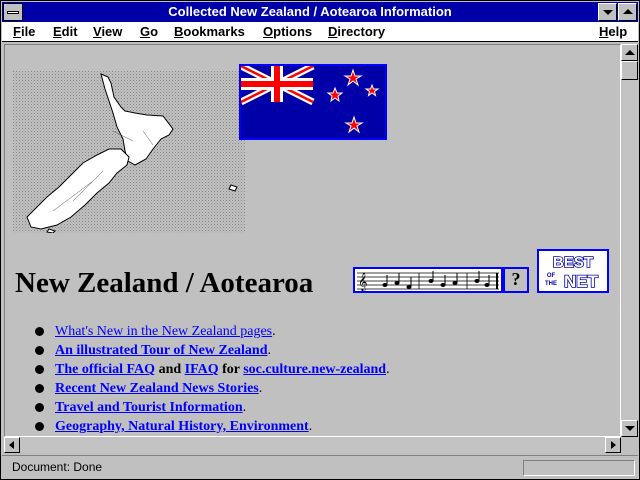 This screenshot has width=640, height=480. I want to click on vertical-scrollbar, so click(629, 240).